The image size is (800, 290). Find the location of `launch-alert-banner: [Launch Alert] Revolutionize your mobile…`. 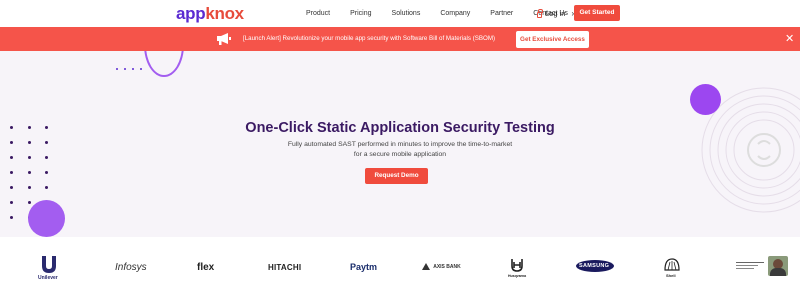

launch-alert-banner: [Launch Alert] Revolutionize your mobile… is located at coordinates (400, 39).